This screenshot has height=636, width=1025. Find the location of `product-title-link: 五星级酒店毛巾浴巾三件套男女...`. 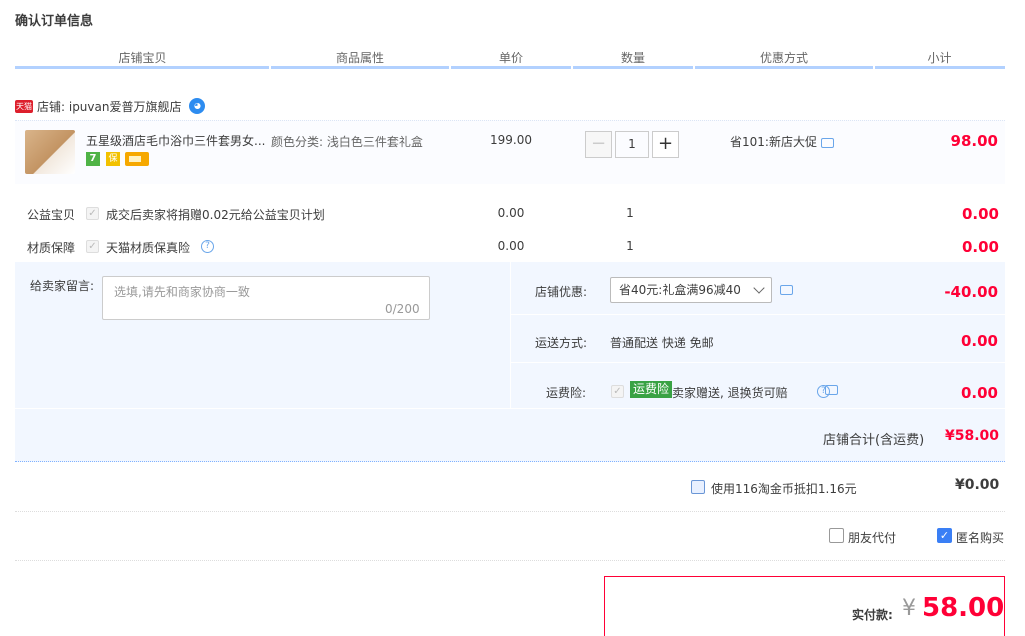

product-title-link: 五星级酒店毛巾浴巾三件套男女... is located at coordinates (176, 140).